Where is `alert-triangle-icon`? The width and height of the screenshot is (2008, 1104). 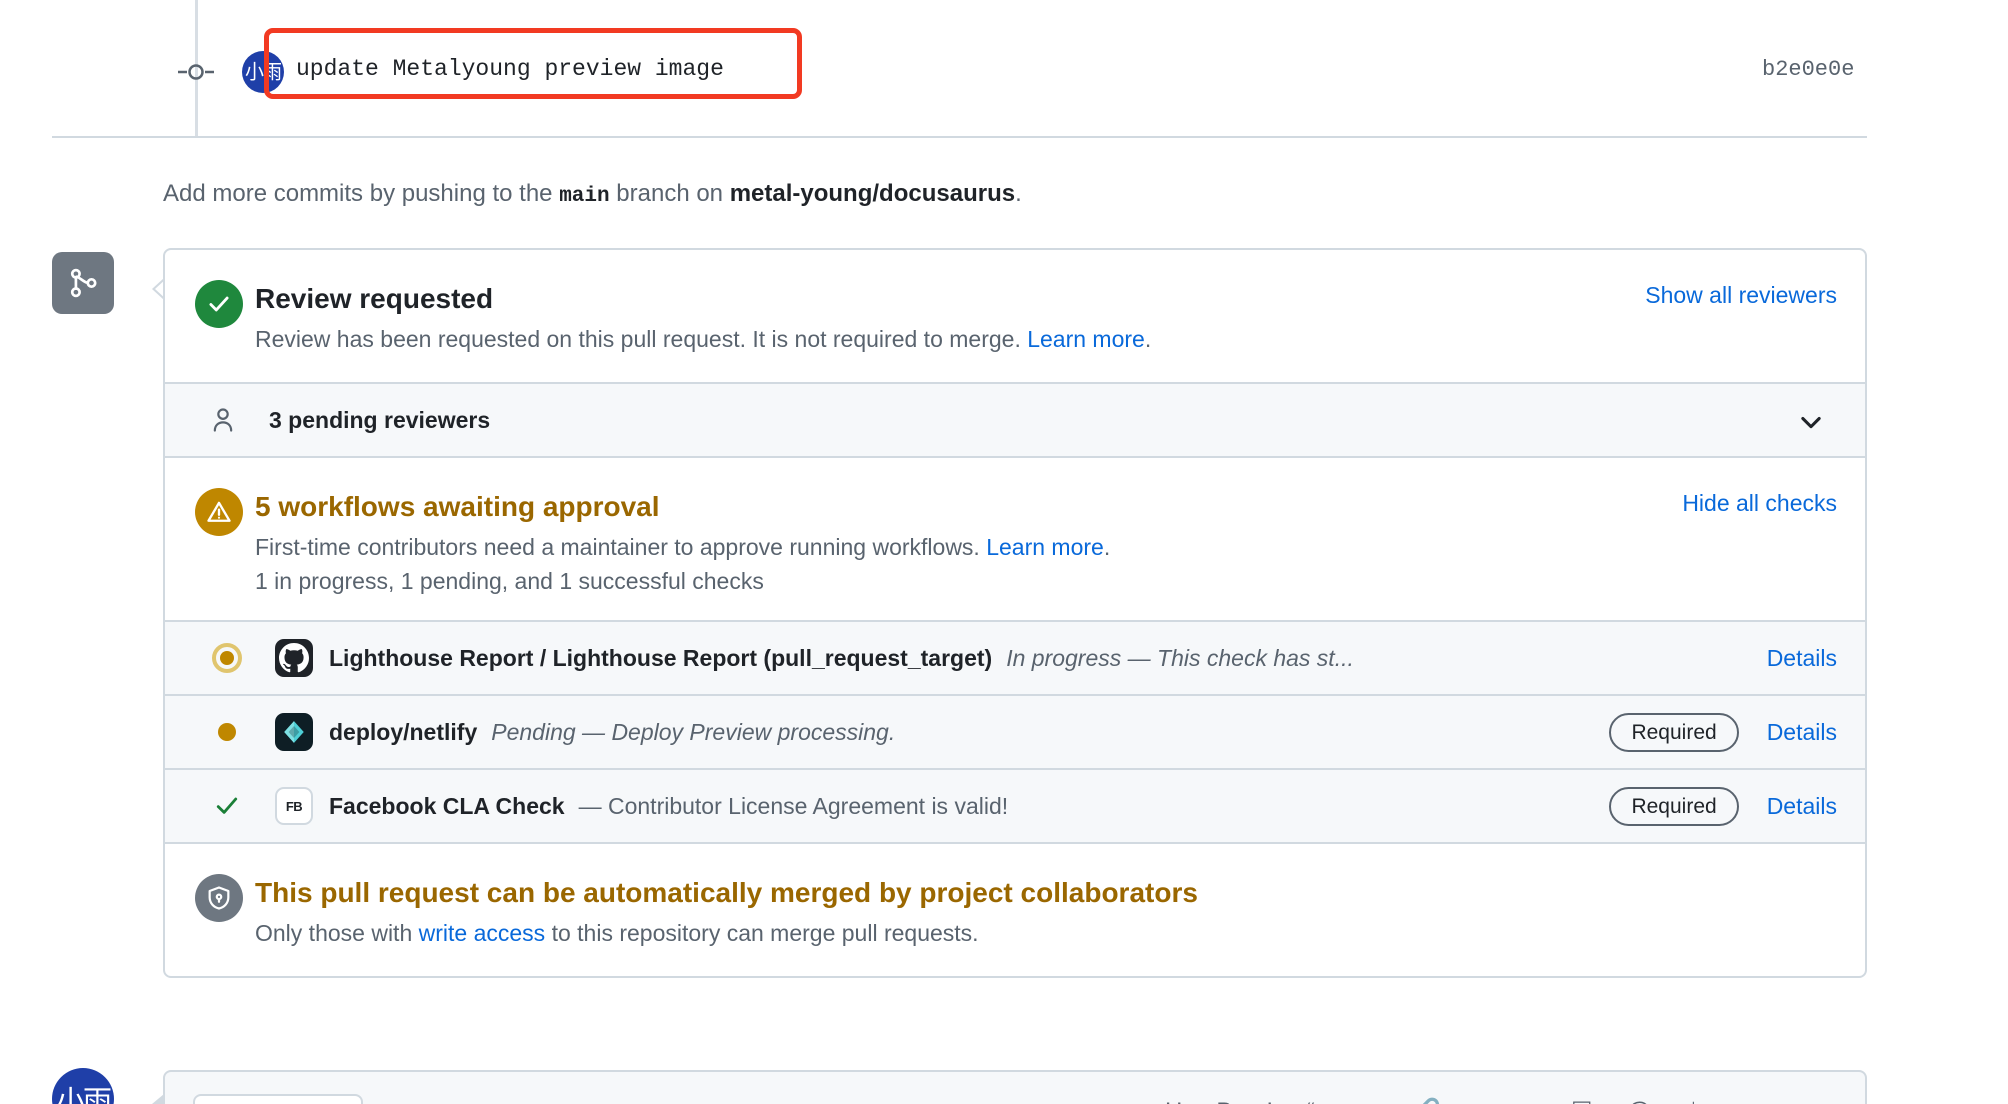
alert-triangle-icon is located at coordinates (219, 512).